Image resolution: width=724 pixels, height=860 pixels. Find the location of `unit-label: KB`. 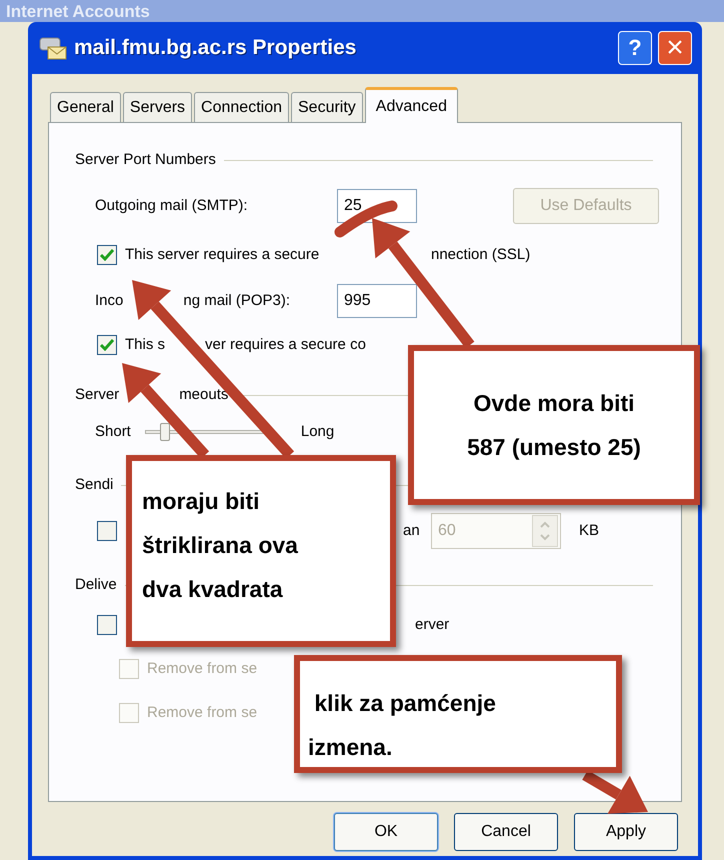

unit-label: KB is located at coordinates (589, 530).